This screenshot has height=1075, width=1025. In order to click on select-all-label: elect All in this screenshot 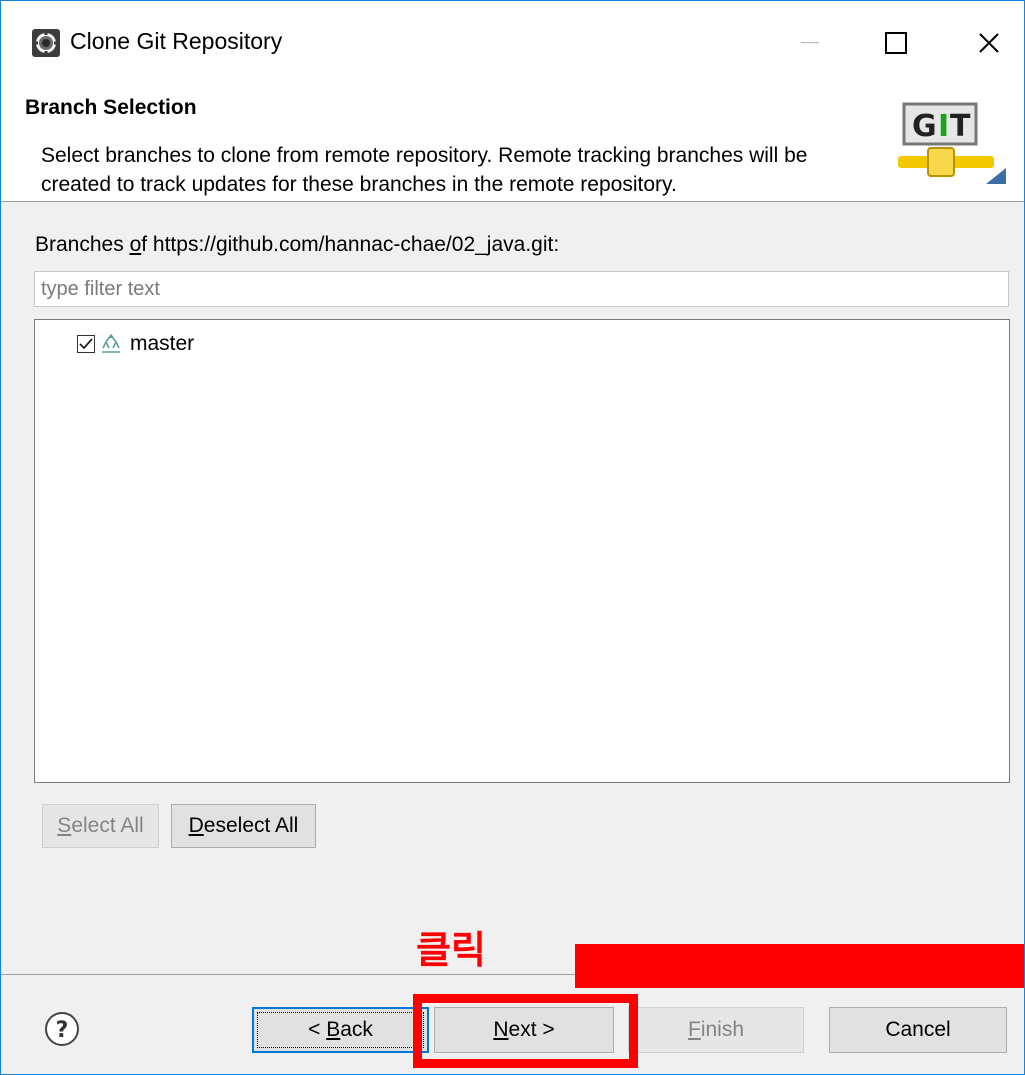, I will do `click(107, 825)`.